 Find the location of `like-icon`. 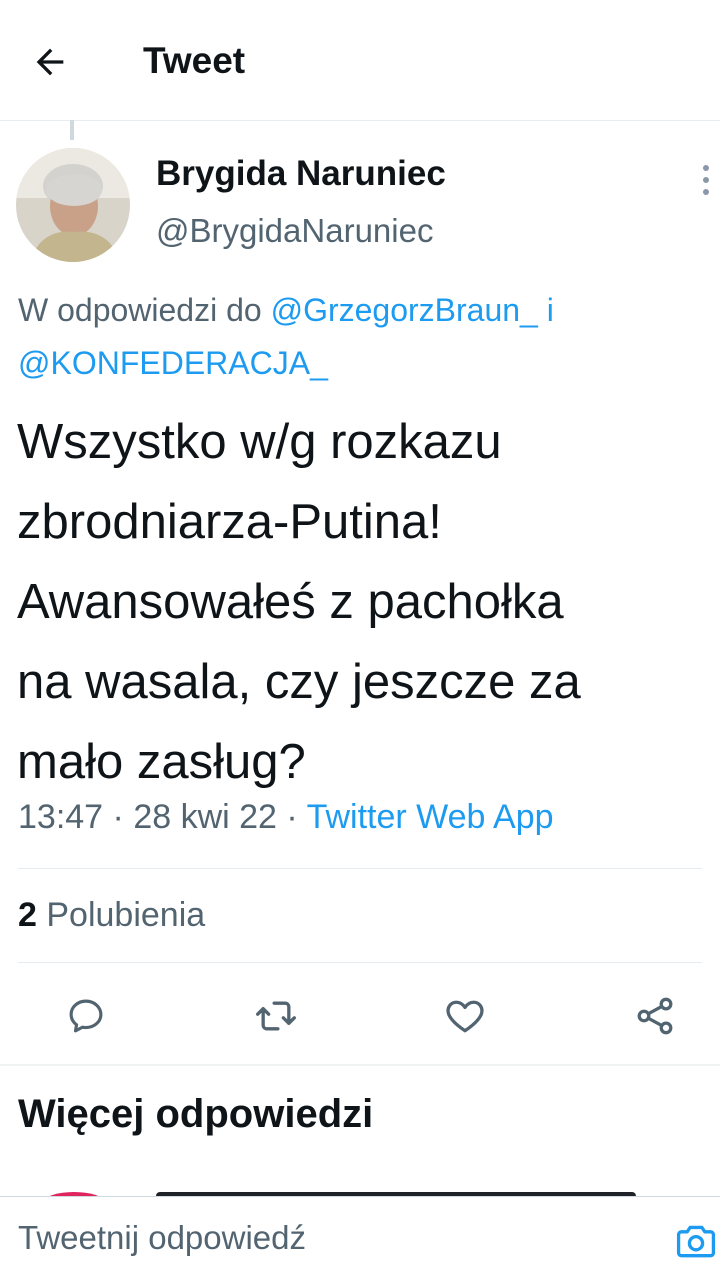

like-icon is located at coordinates (465, 1016).